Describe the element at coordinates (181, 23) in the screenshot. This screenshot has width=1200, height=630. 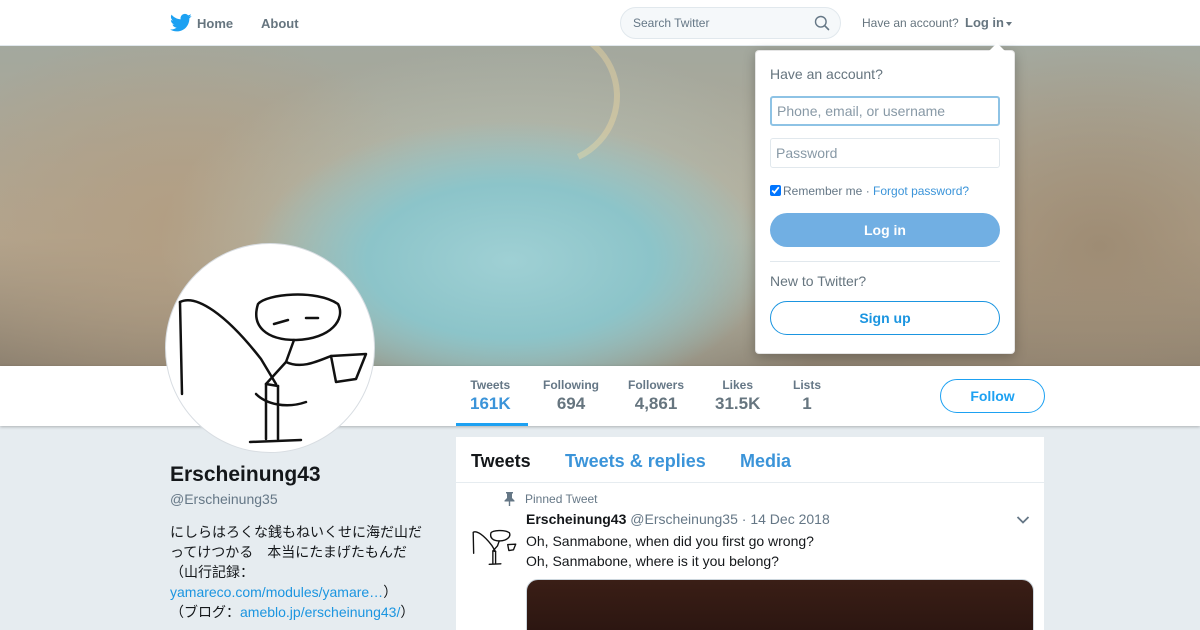
I see `twitter-bird-icon` at that location.